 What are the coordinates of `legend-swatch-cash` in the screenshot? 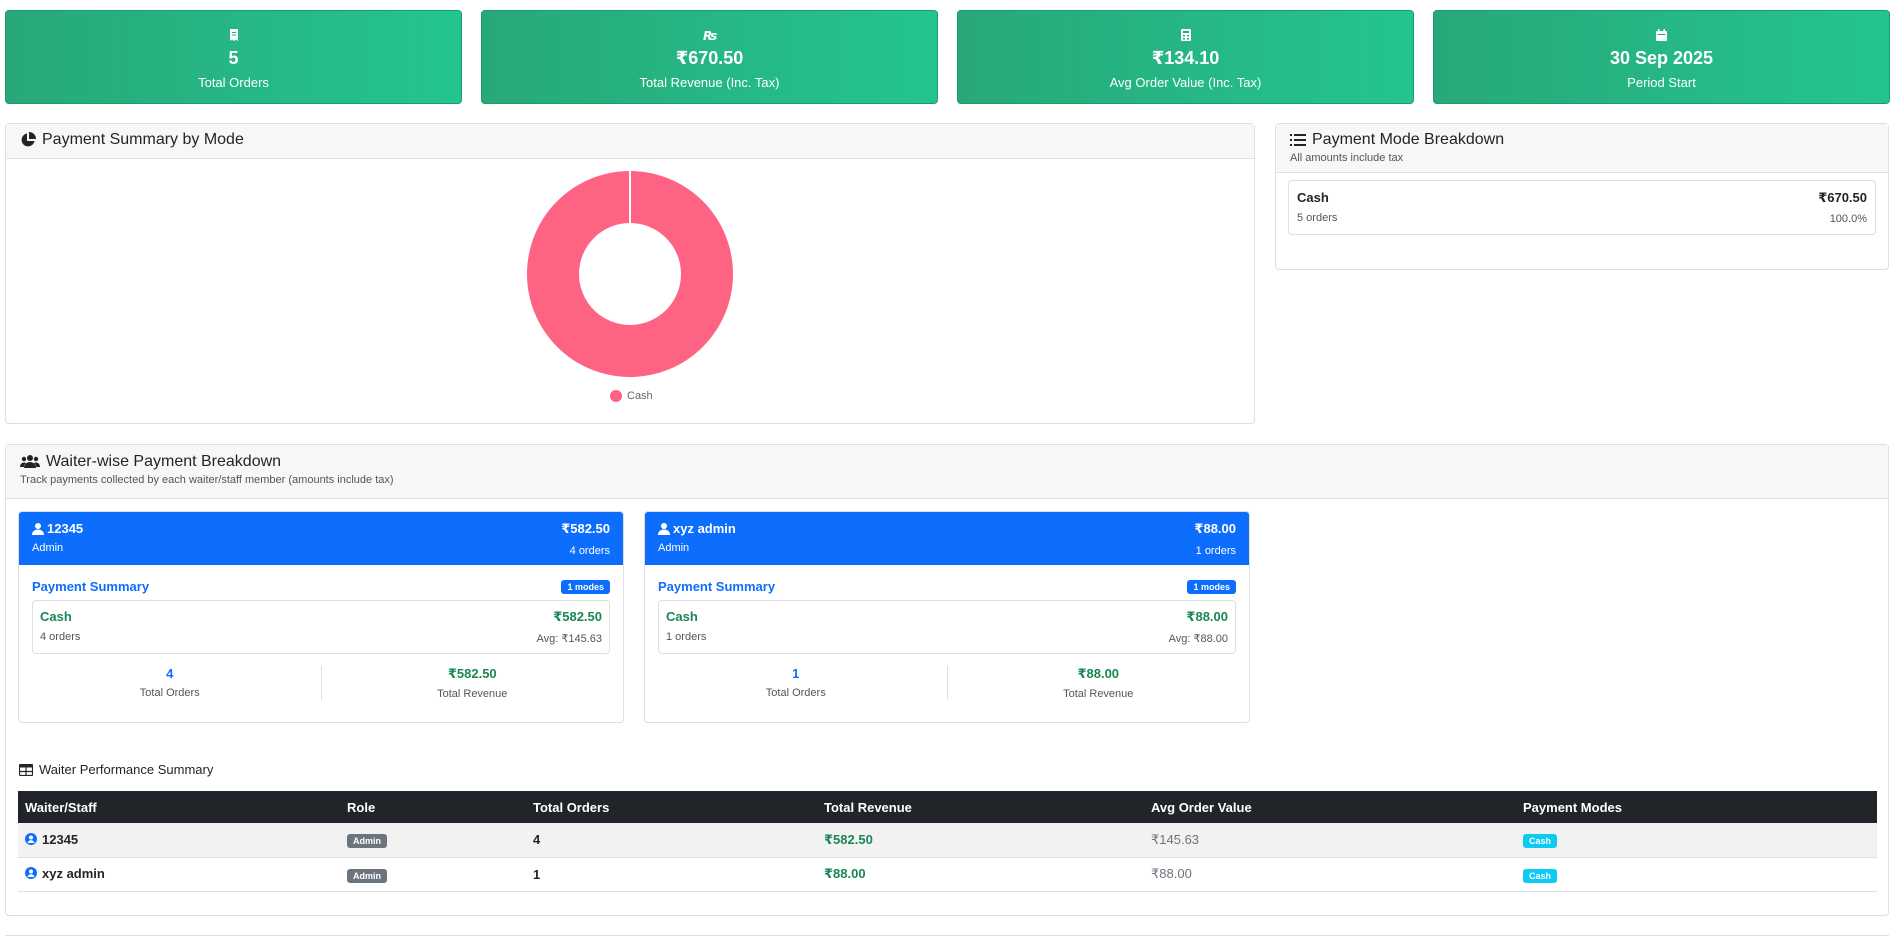 It's located at (616, 396).